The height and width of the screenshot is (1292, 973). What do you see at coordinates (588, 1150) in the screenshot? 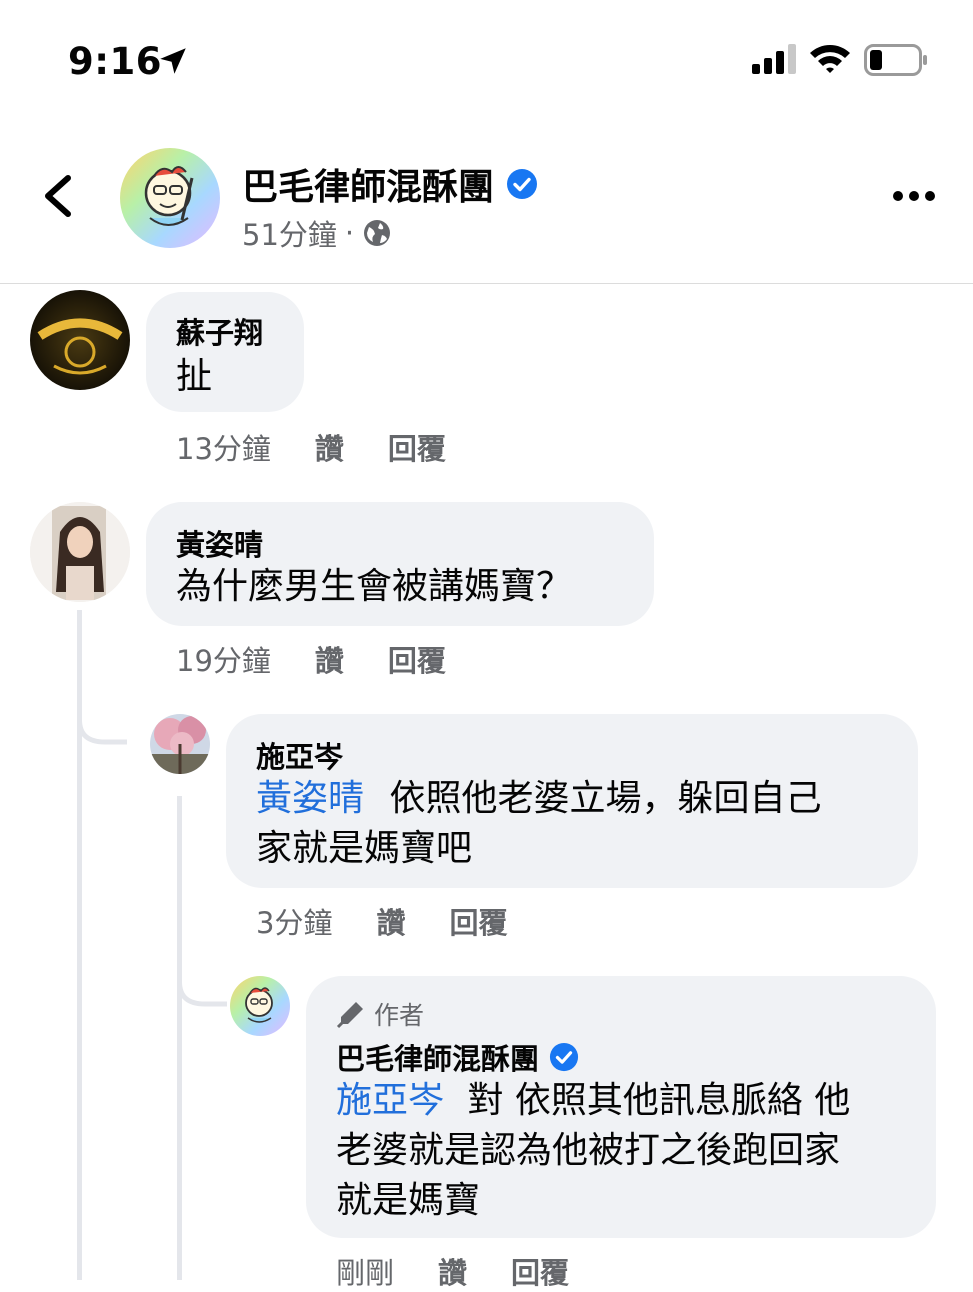
I see `comment-text-line: 老婆就是認為他被打之後跑回家` at bounding box center [588, 1150].